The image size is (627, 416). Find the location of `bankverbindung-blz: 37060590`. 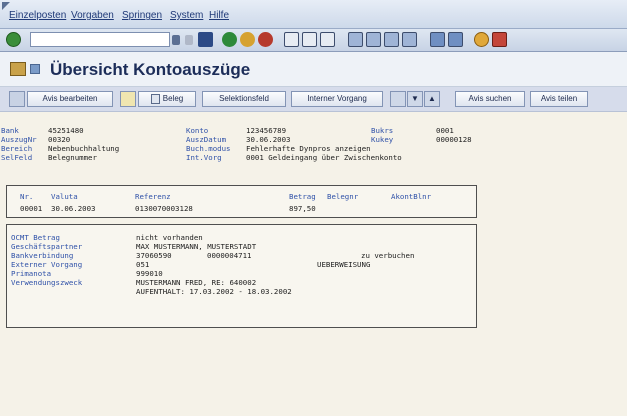

bankverbindung-blz: 37060590 is located at coordinates (154, 255).